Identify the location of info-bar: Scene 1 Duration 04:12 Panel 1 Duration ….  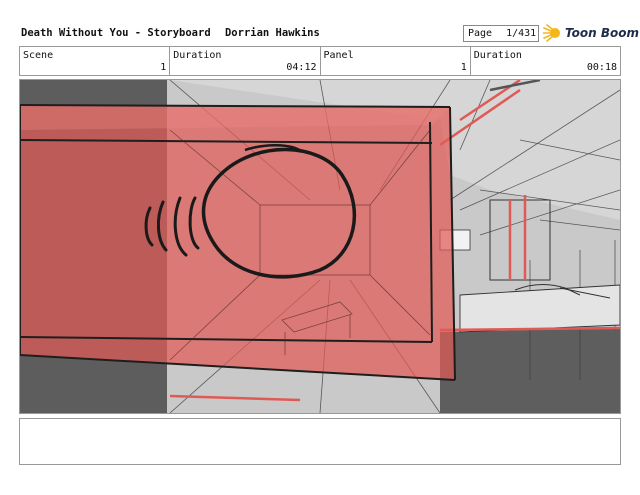
(320, 61).